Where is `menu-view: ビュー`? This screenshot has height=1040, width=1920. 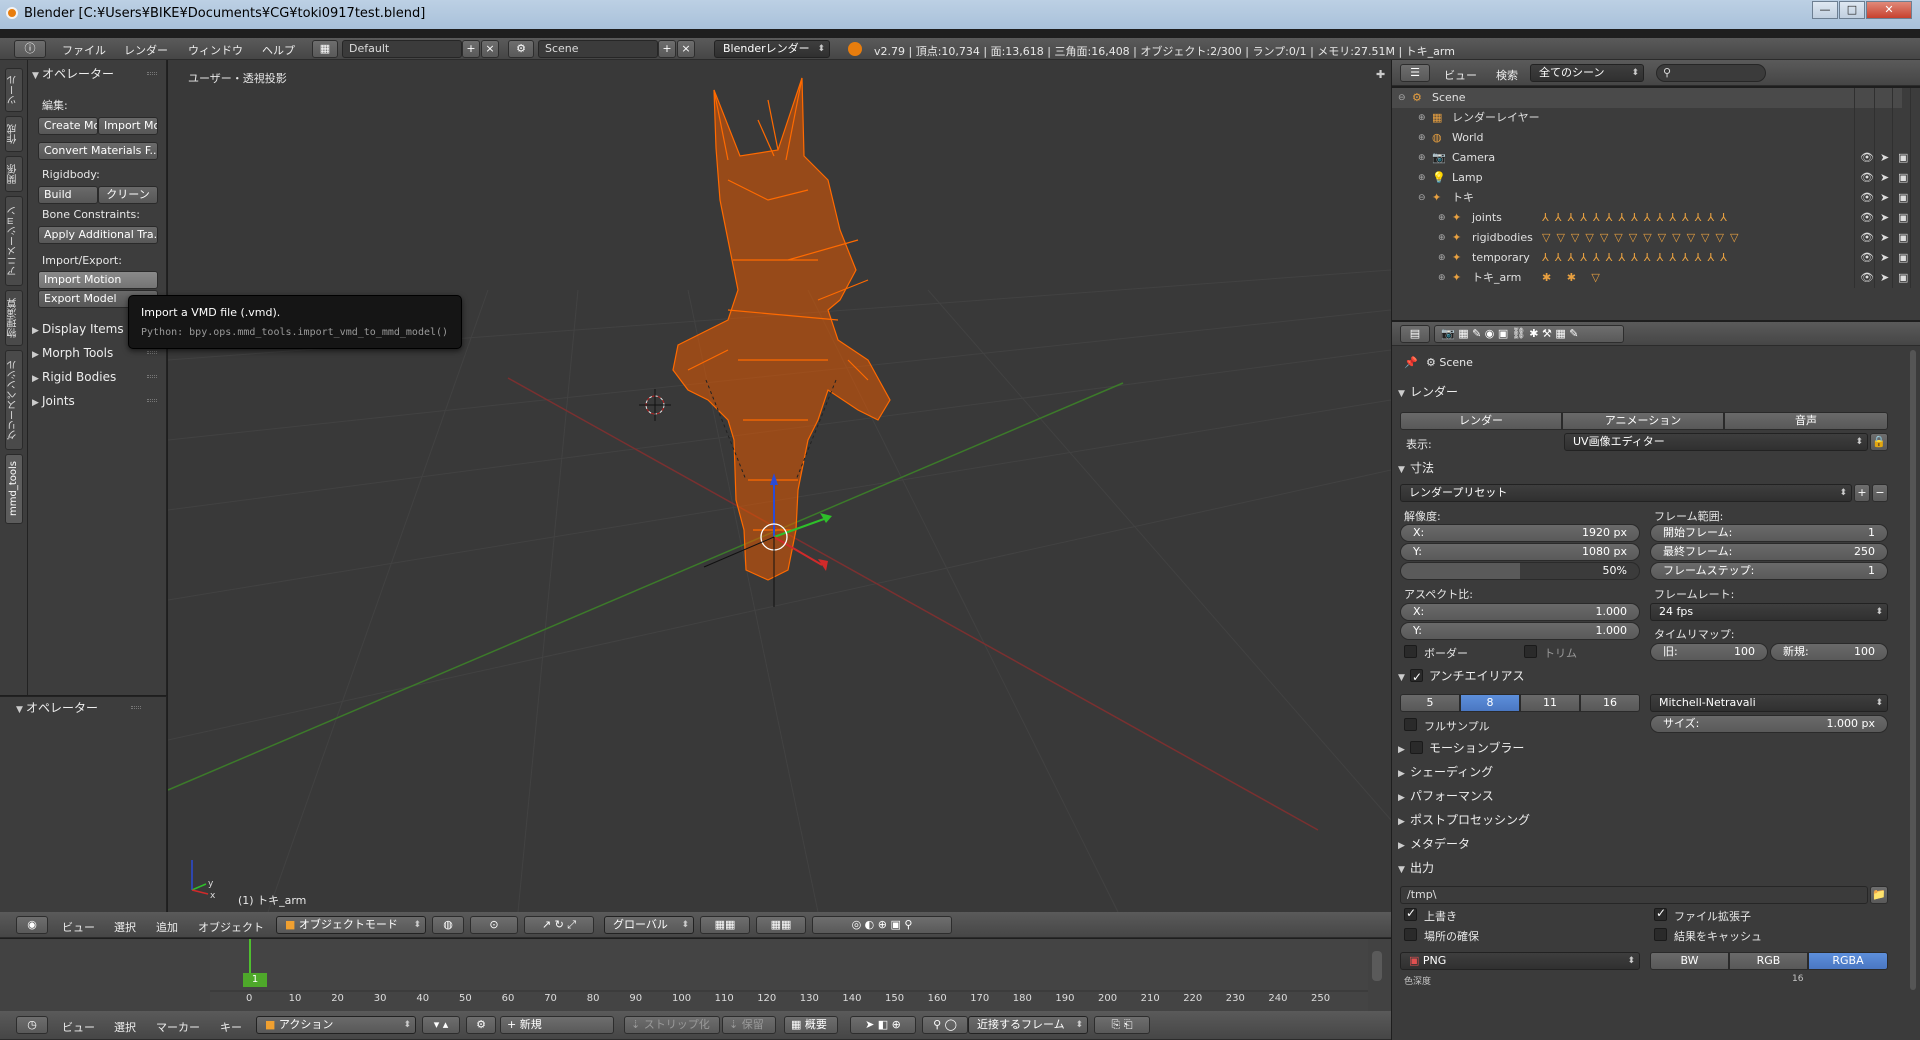
menu-view: ビュー is located at coordinates (78, 927).